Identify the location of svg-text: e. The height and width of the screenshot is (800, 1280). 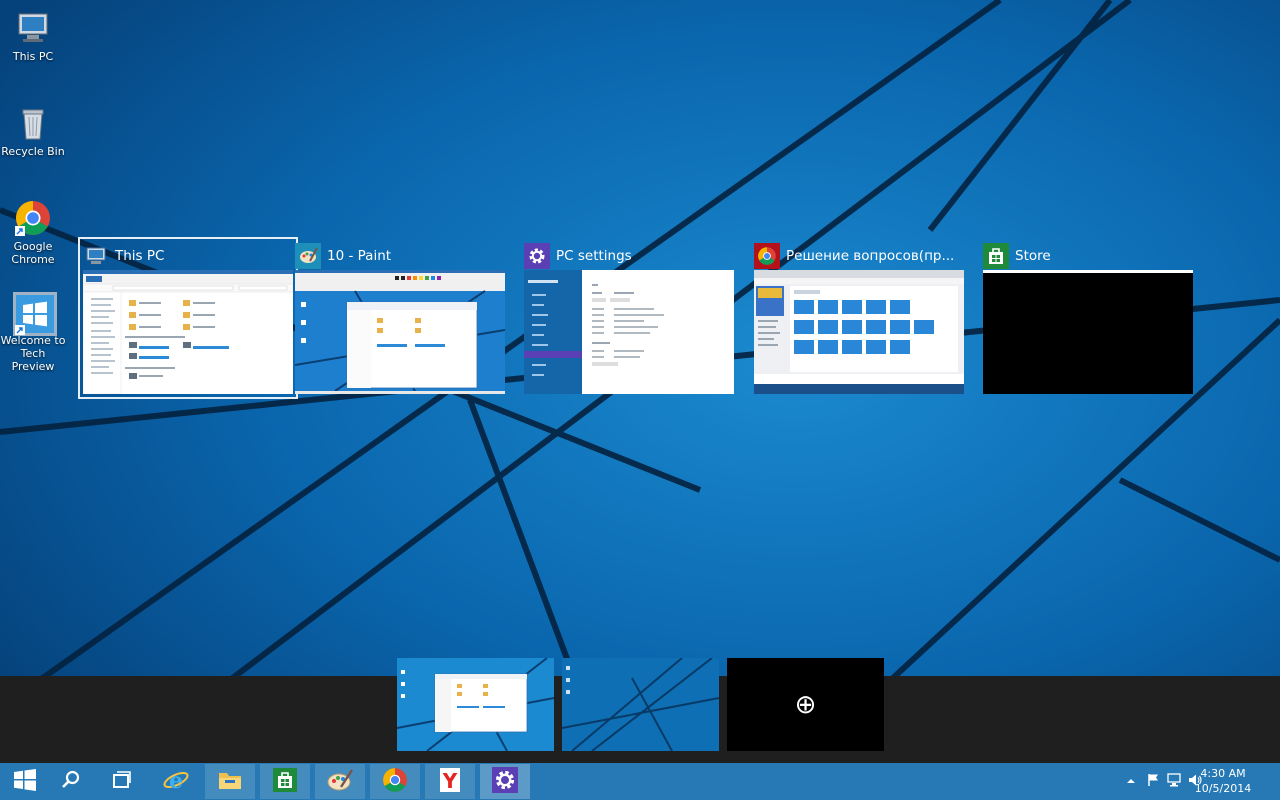
(176, 781).